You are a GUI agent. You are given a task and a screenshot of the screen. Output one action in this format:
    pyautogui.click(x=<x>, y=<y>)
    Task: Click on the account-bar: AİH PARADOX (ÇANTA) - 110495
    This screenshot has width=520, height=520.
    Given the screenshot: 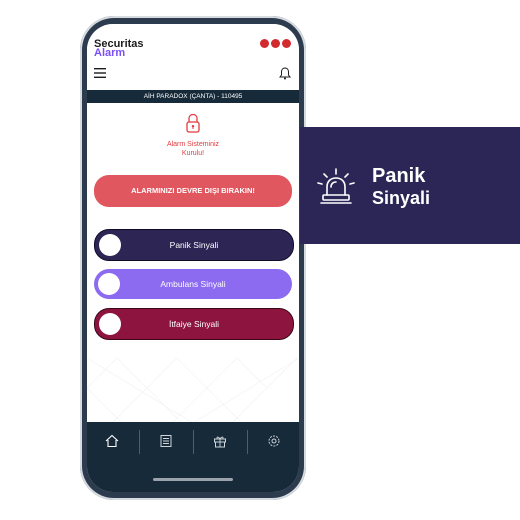 What is the action you would take?
    pyautogui.click(x=193, y=96)
    